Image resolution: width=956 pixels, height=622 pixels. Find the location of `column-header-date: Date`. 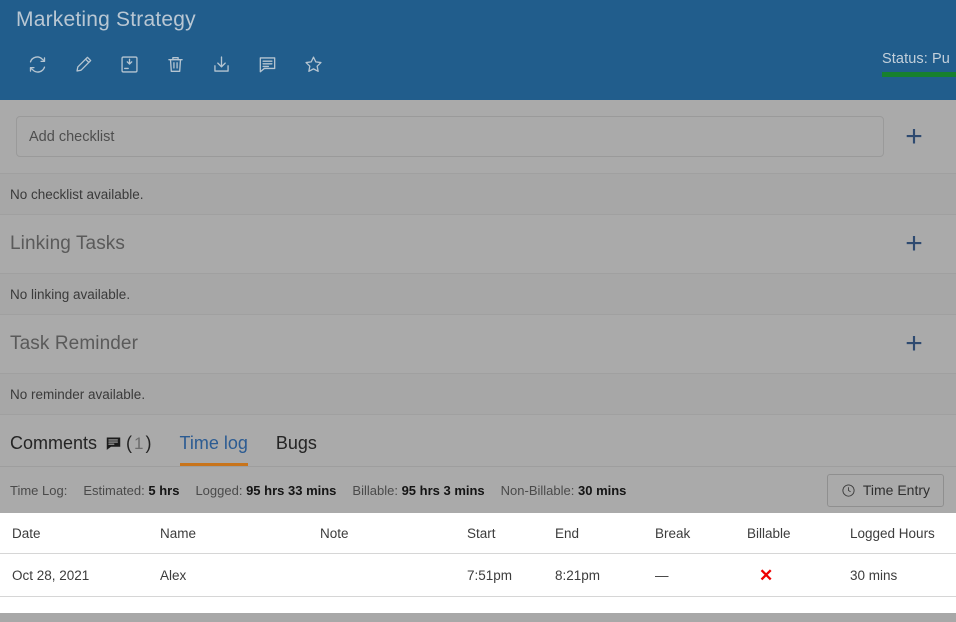

column-header-date: Date is located at coordinates (80, 533).